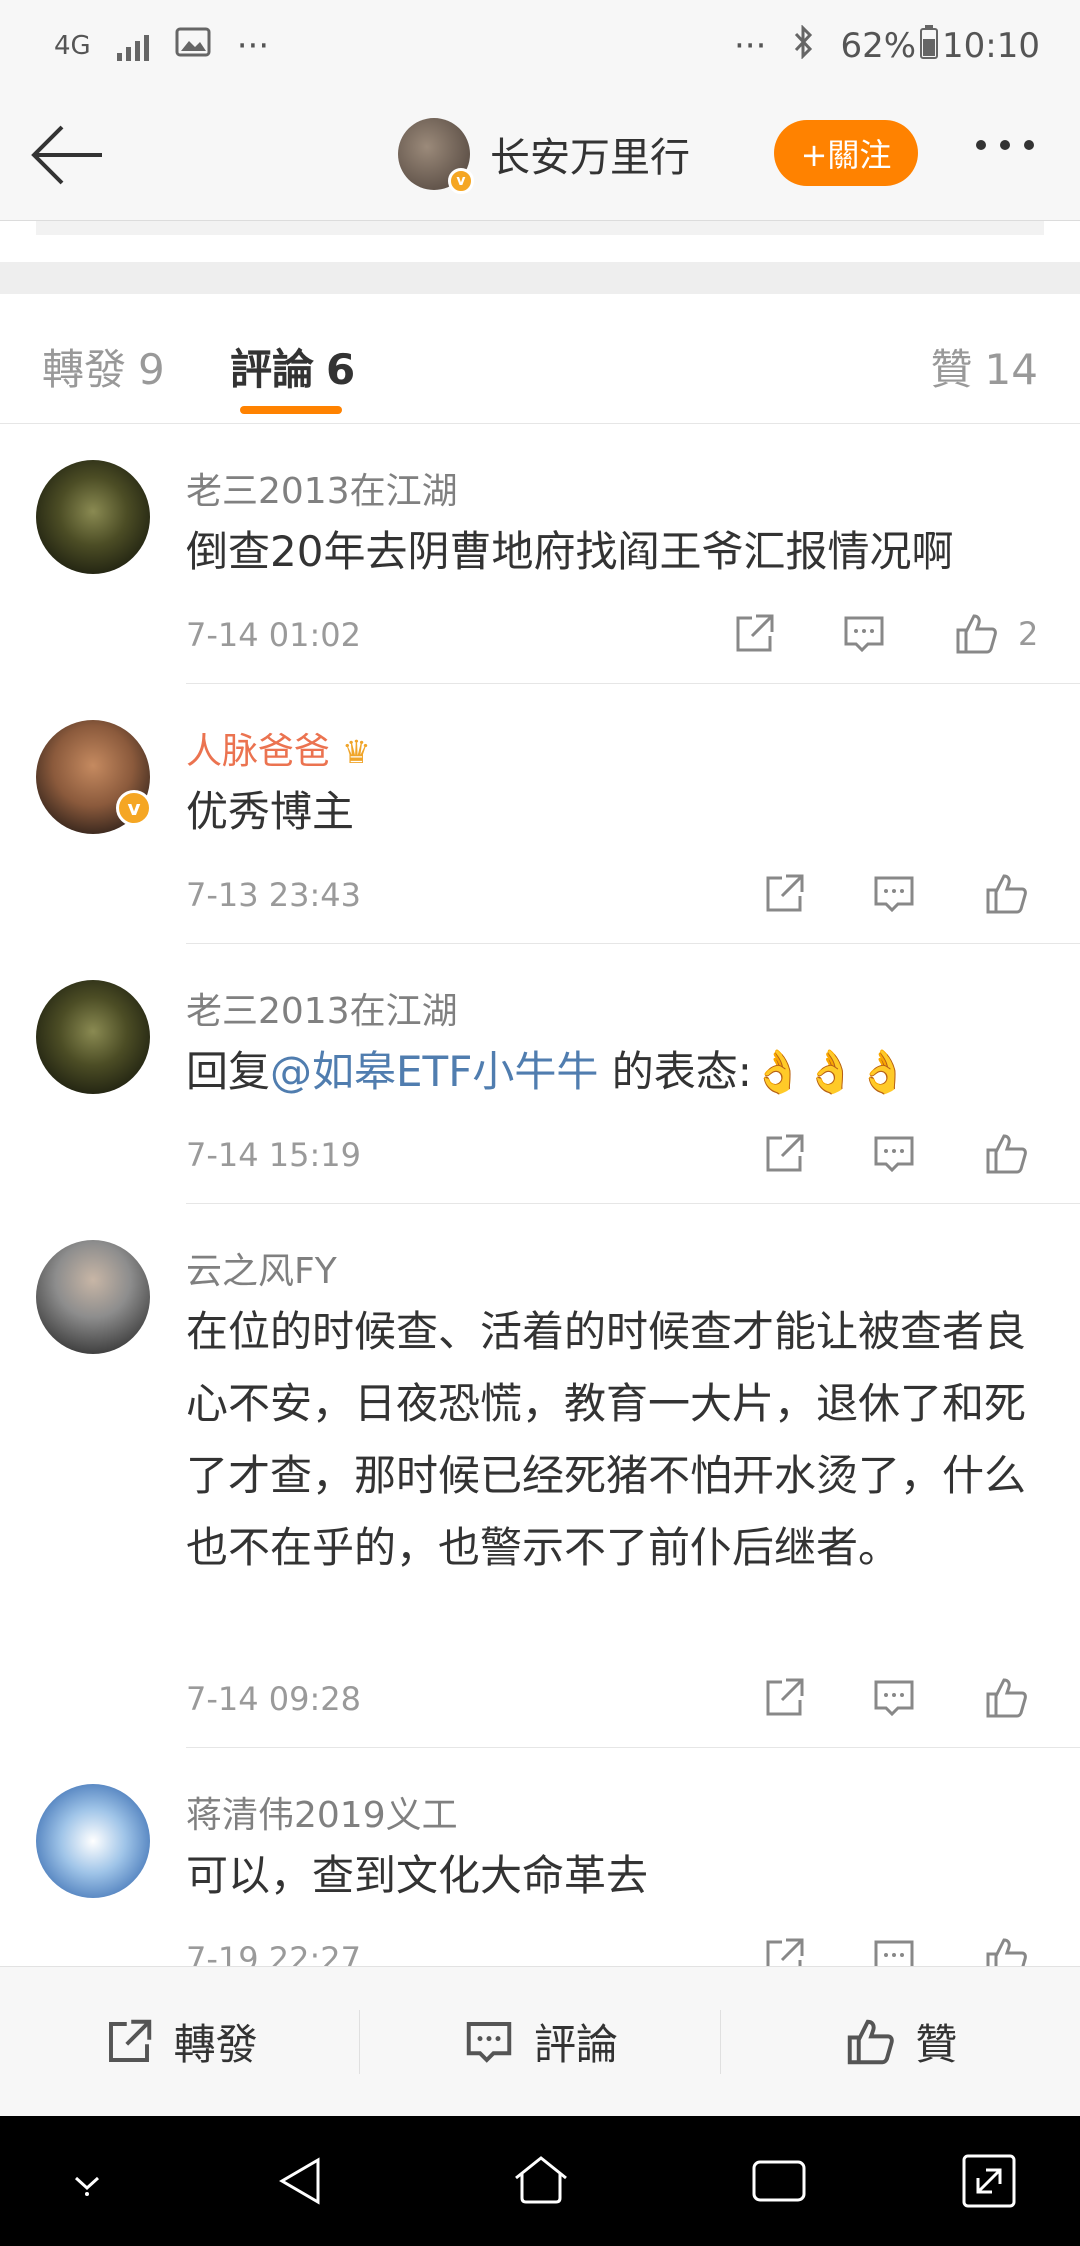  Describe the element at coordinates (846, 153) in the screenshot. I see `follow-button: +關注` at that location.